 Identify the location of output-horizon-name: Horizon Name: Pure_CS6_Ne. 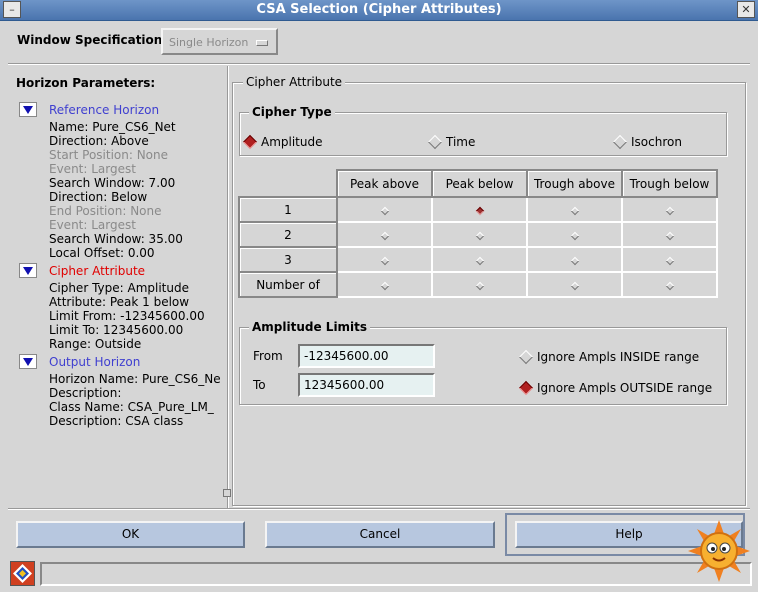
(135, 379).